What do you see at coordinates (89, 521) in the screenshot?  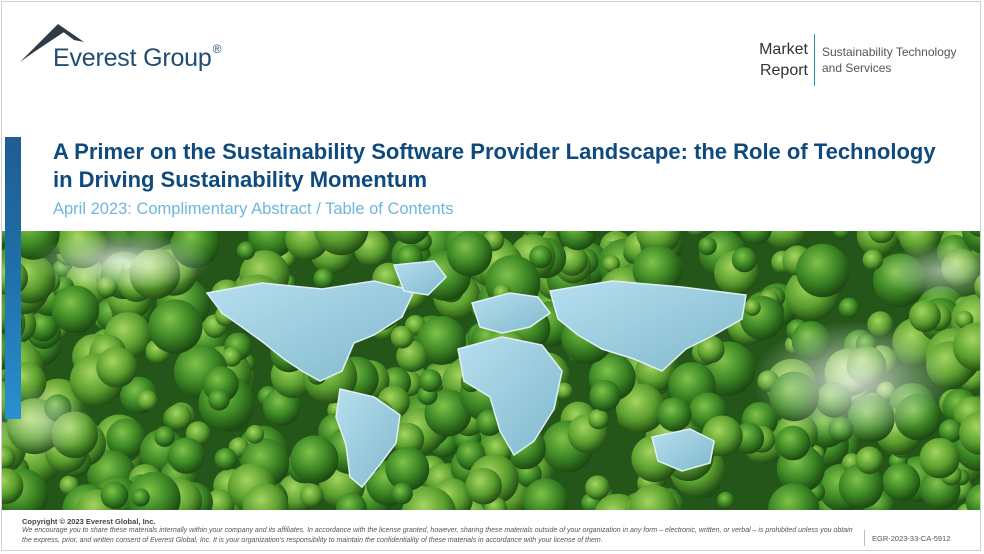 I see `copyright: Copyright © 2023 Everest Global, Inc.` at bounding box center [89, 521].